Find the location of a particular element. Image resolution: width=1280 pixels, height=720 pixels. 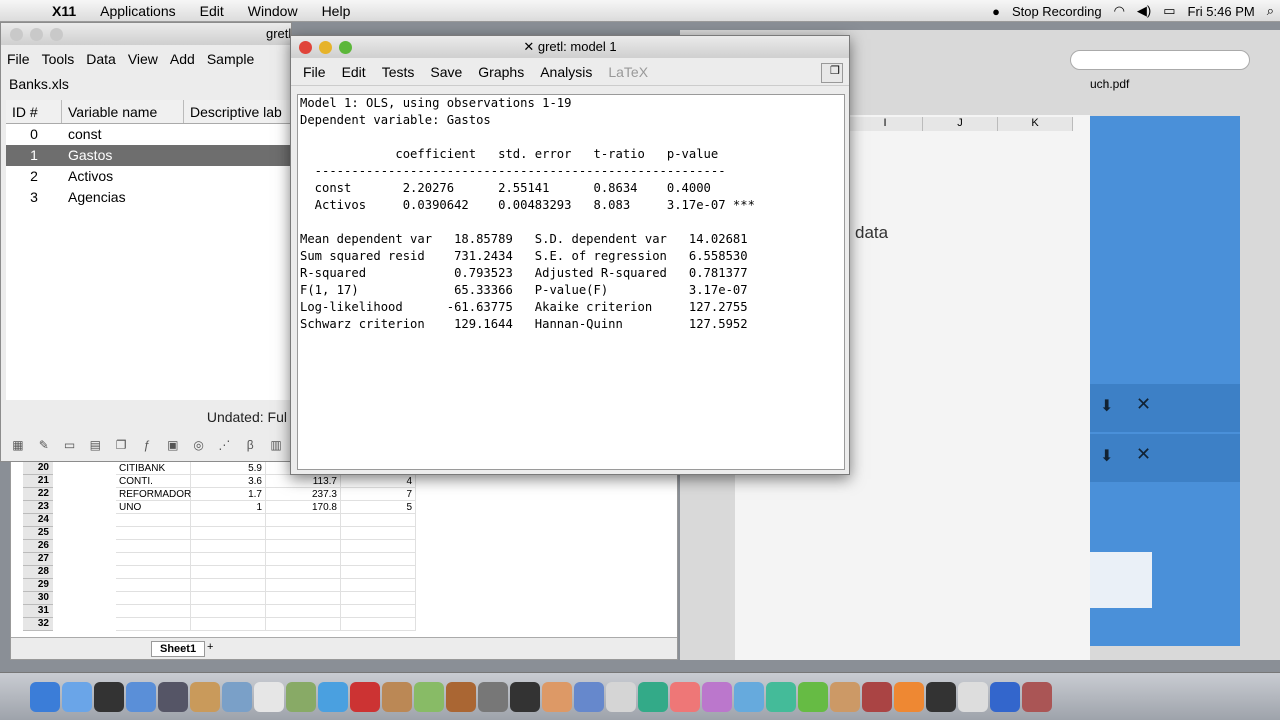

model-menu-edit: Edit is located at coordinates (354, 72).